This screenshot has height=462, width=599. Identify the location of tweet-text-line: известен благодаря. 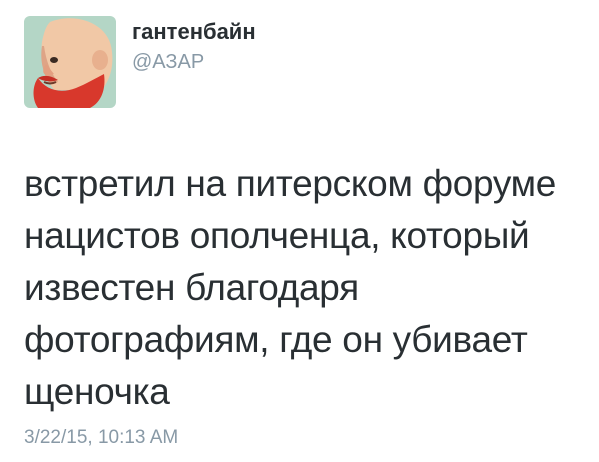
(191, 287).